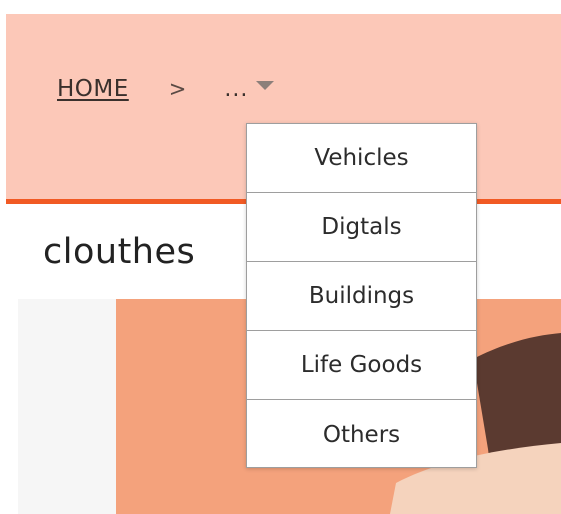 The image size is (561, 514). I want to click on page-title: clouthes, so click(119, 252).